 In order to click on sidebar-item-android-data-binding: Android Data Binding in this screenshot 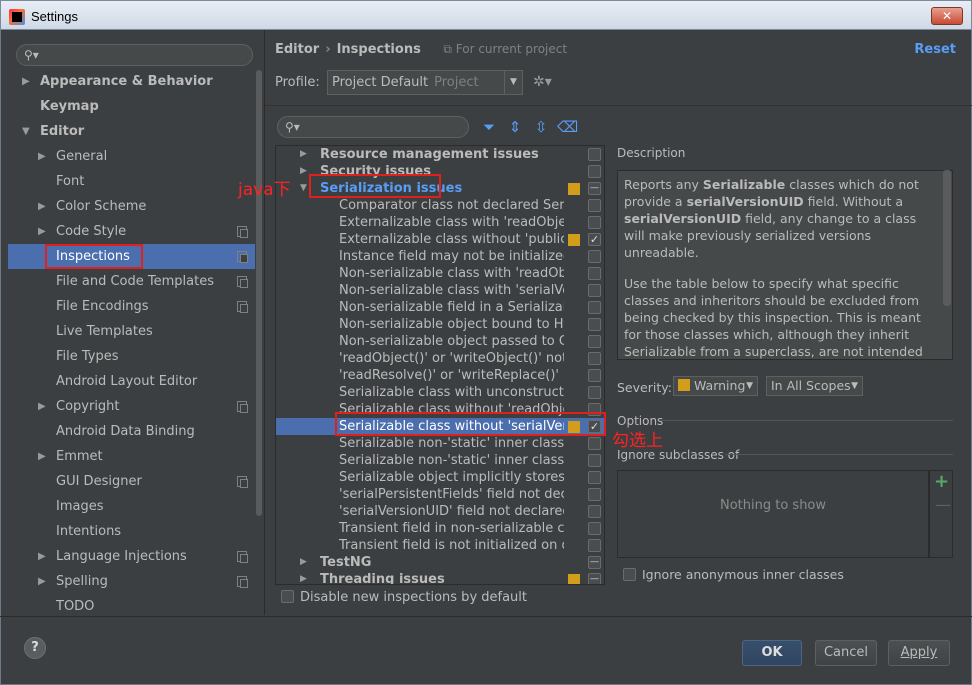, I will do `click(135, 431)`.